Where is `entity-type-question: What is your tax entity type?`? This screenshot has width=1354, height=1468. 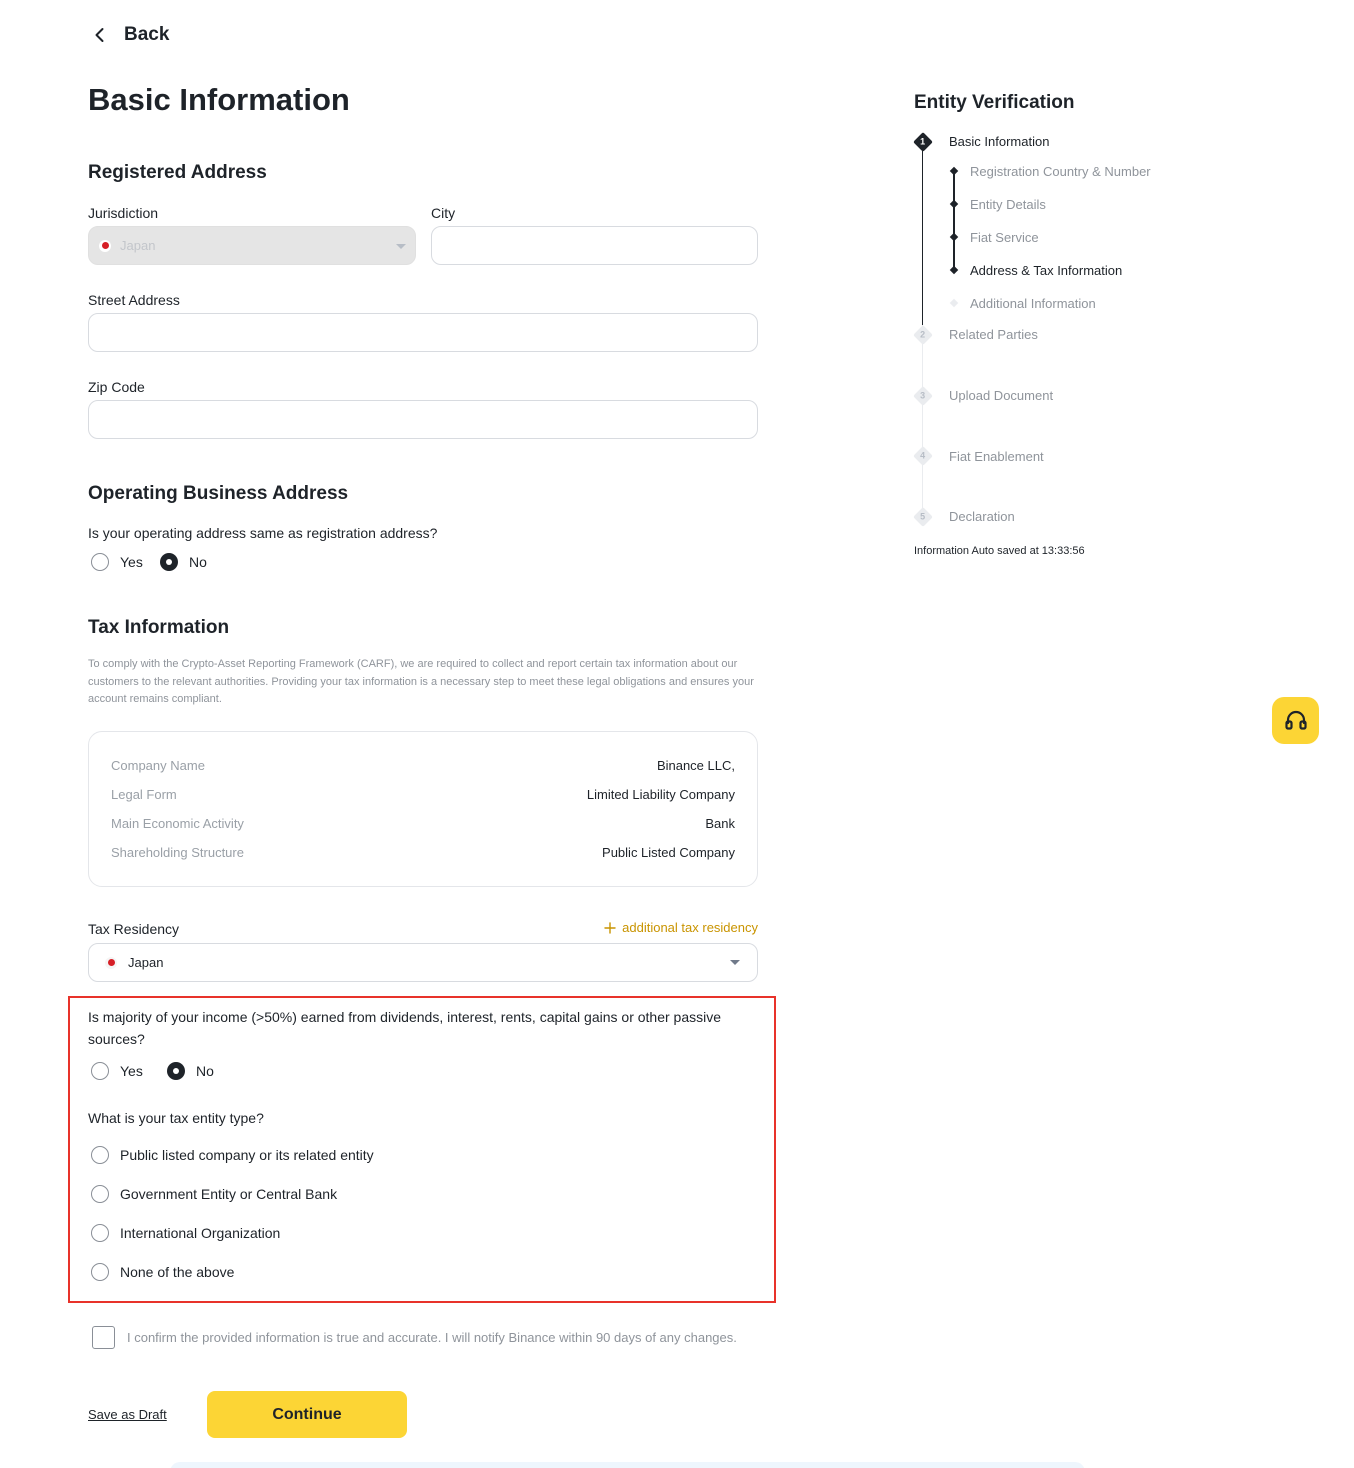 entity-type-question: What is your tax entity type? is located at coordinates (176, 1118).